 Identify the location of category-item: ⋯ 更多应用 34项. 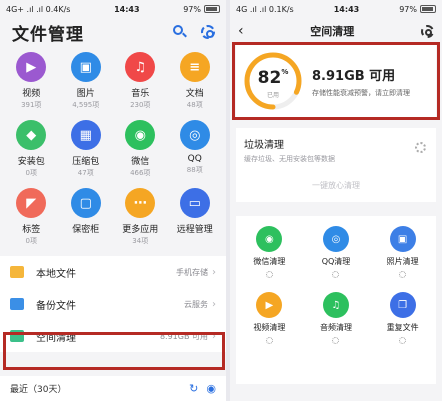
(140, 218).